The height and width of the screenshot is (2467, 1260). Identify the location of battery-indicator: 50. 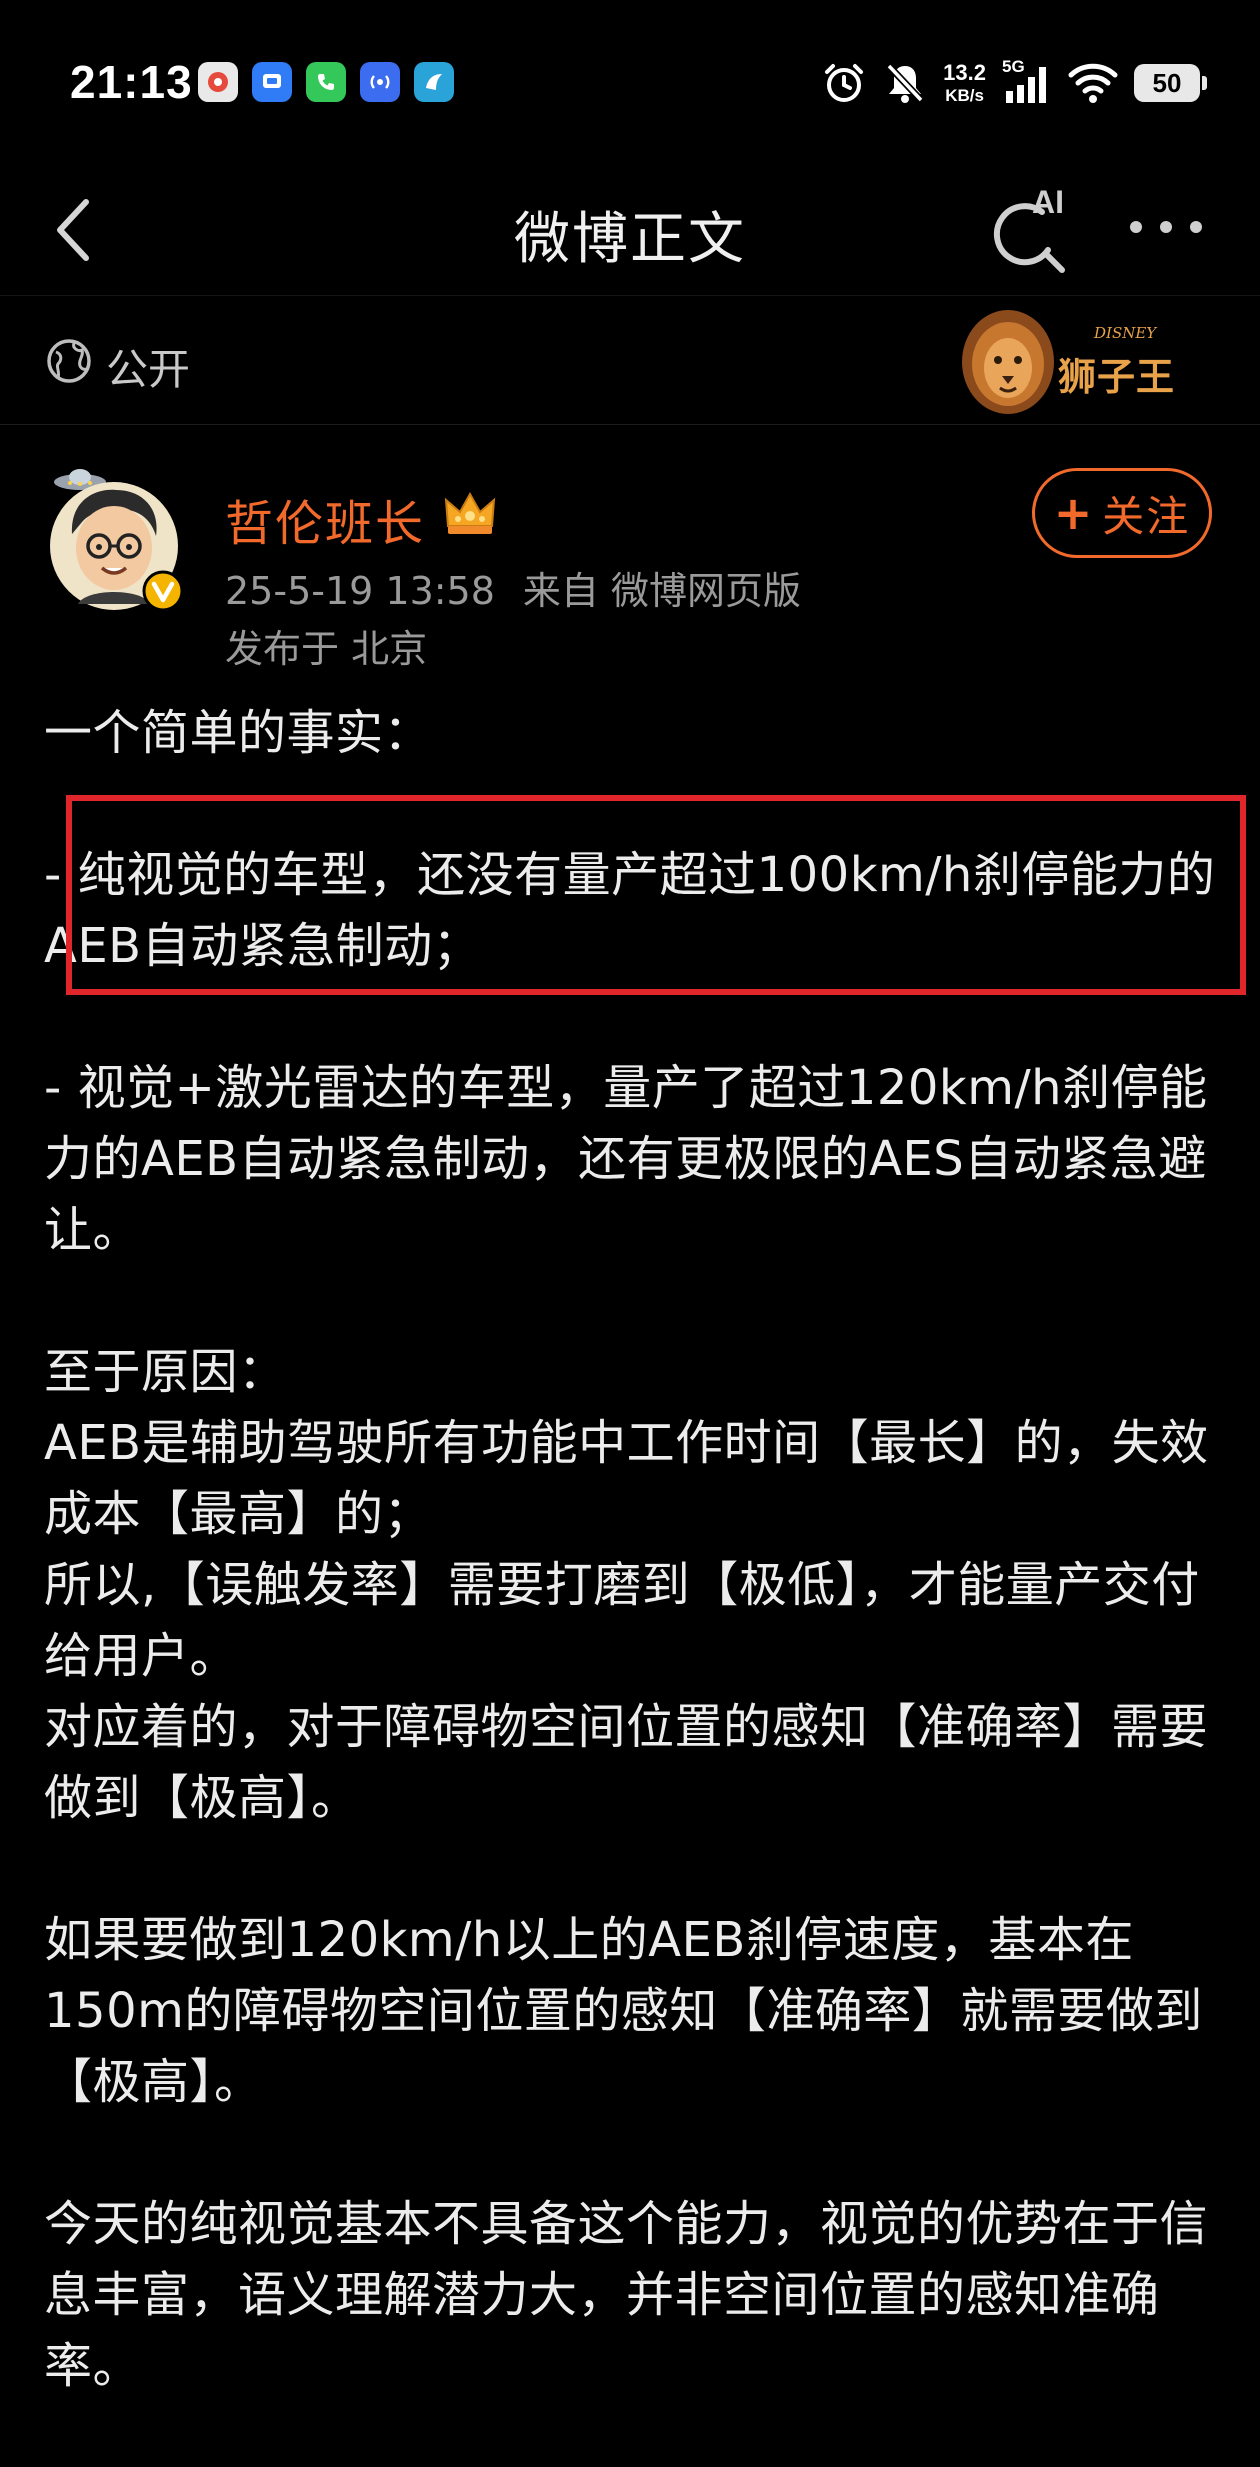
(1170, 83).